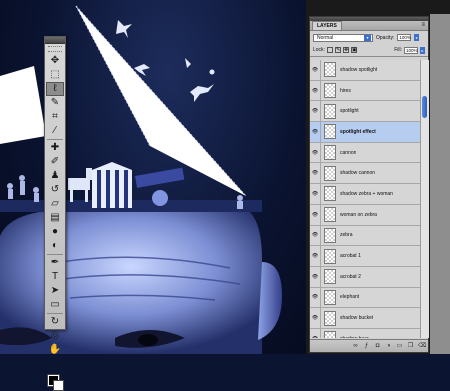 Image resolution: width=450 pixels, height=391 pixels. Describe the element at coordinates (353, 50) in the screenshot. I see `lock-all-icon: ▣` at that location.